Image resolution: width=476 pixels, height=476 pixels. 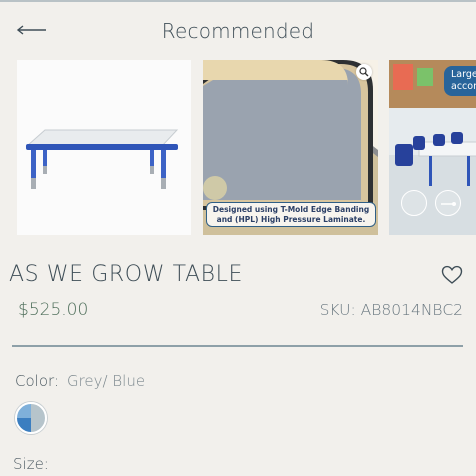 I want to click on header: Recommended, so click(x=238, y=31).